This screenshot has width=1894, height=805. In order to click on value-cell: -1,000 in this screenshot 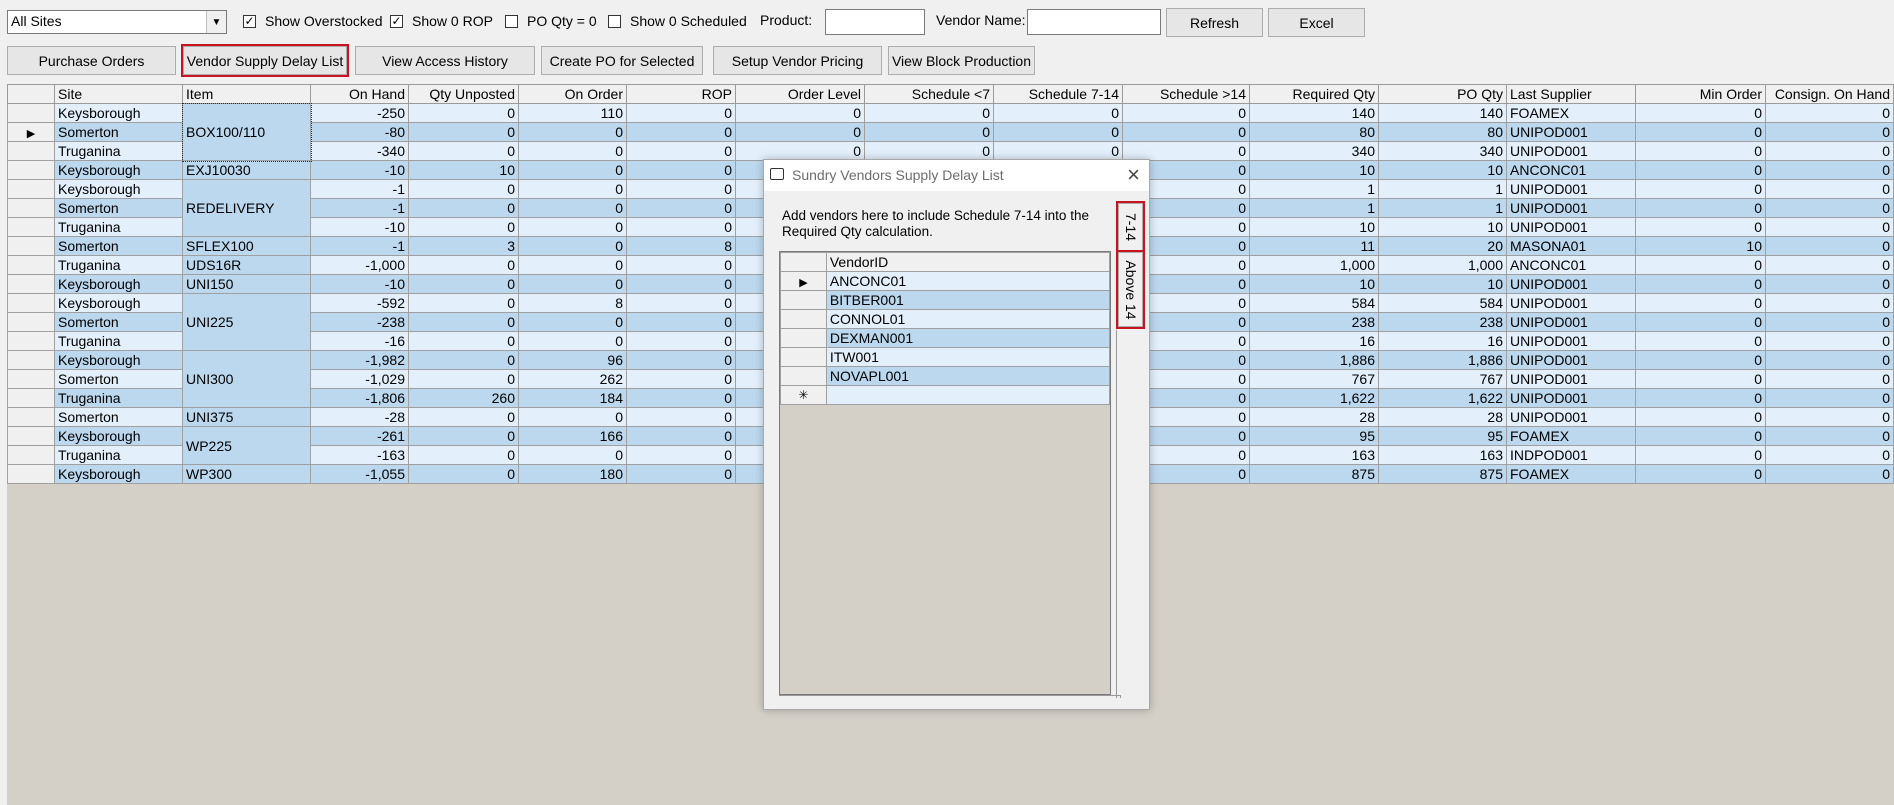, I will do `click(359, 265)`.